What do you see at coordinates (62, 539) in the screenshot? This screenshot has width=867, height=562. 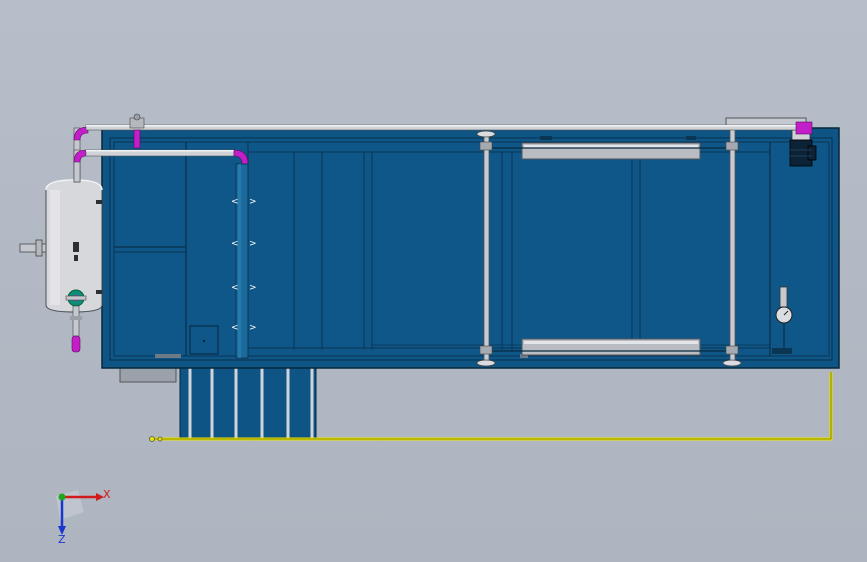 I see `z-axis-label: Z` at bounding box center [62, 539].